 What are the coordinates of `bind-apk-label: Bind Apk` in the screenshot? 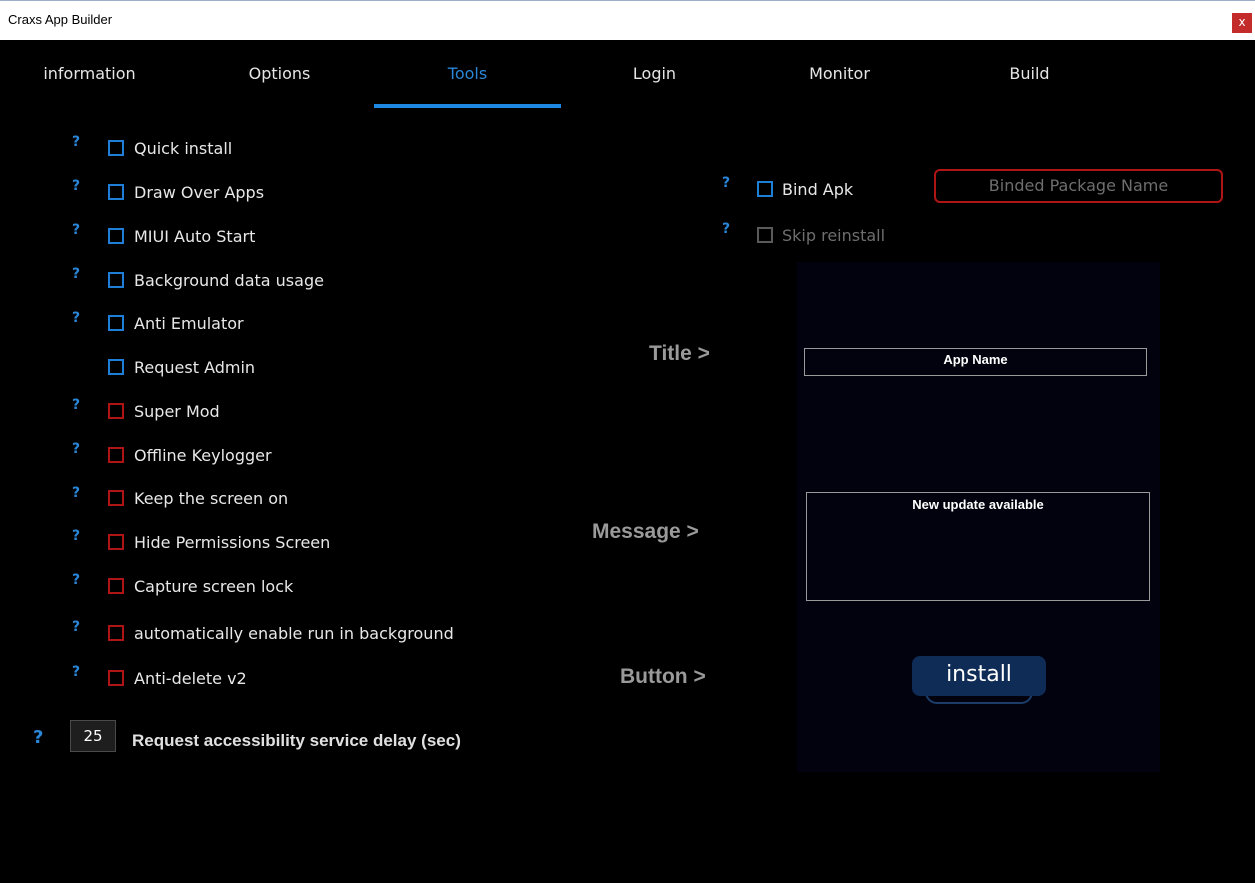 It's located at (818, 189).